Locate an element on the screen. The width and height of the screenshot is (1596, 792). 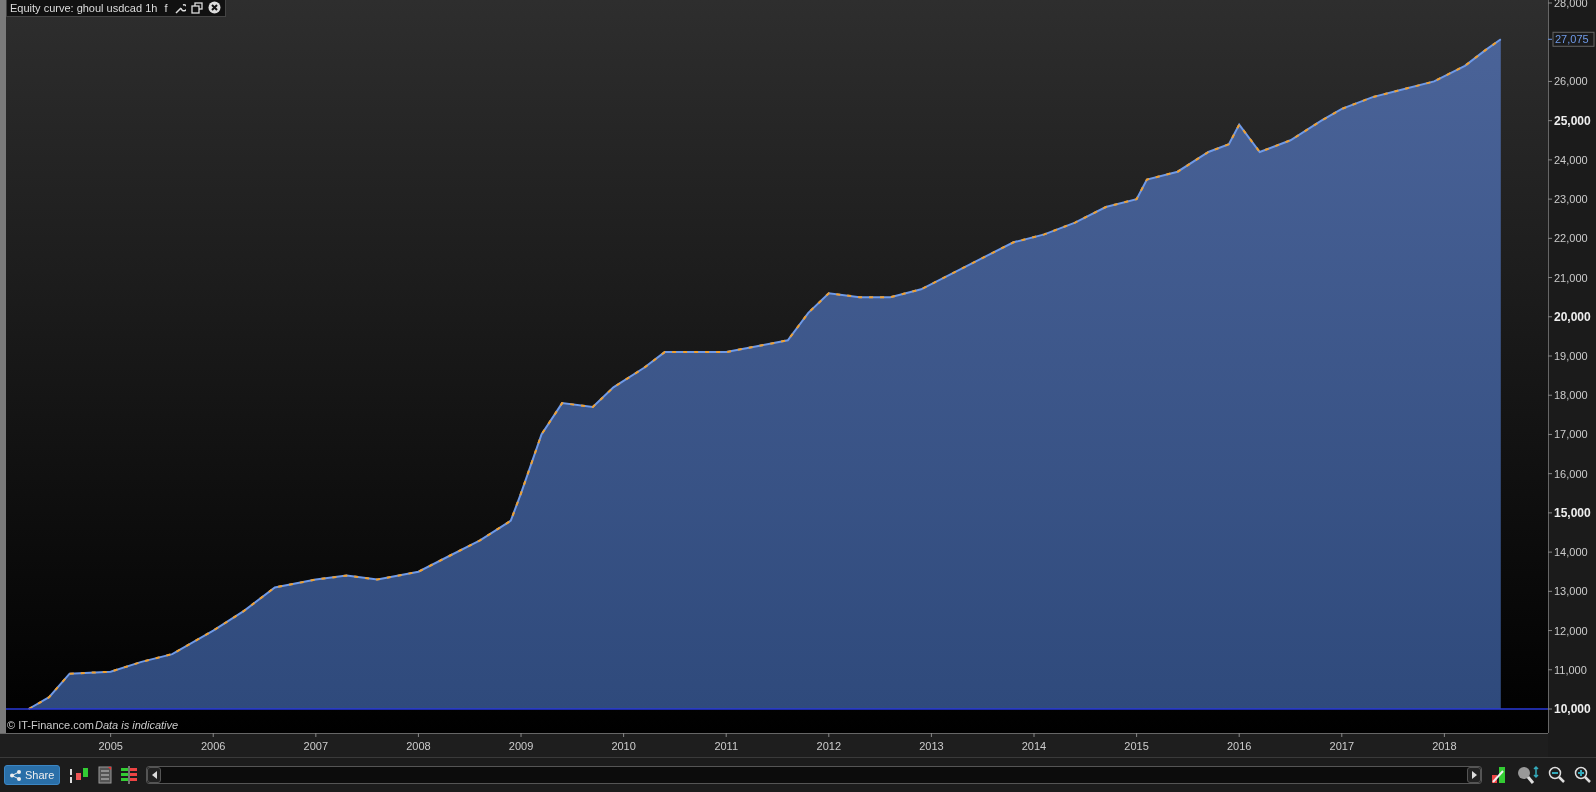
scroll-right-button is located at coordinates (1474, 775).